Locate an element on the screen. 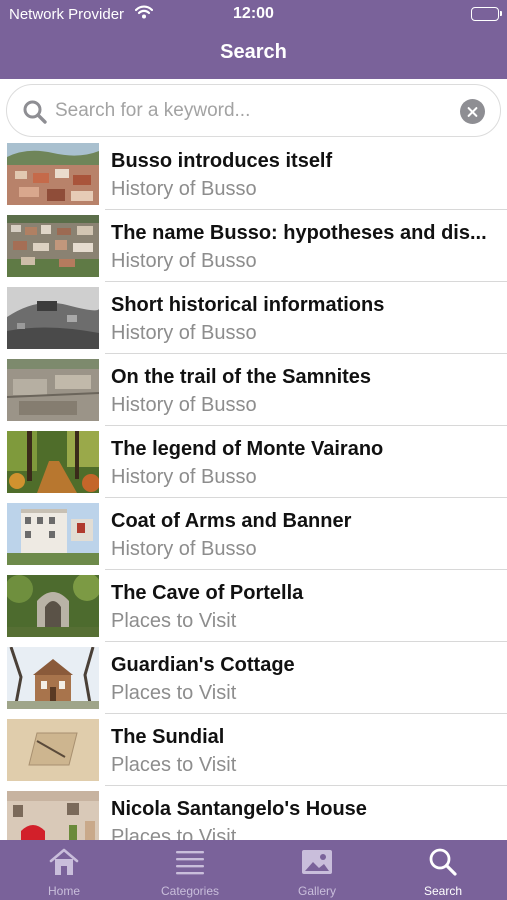 The width and height of the screenshot is (507, 900). thumbnail-red-door-house is located at coordinates (53, 815).